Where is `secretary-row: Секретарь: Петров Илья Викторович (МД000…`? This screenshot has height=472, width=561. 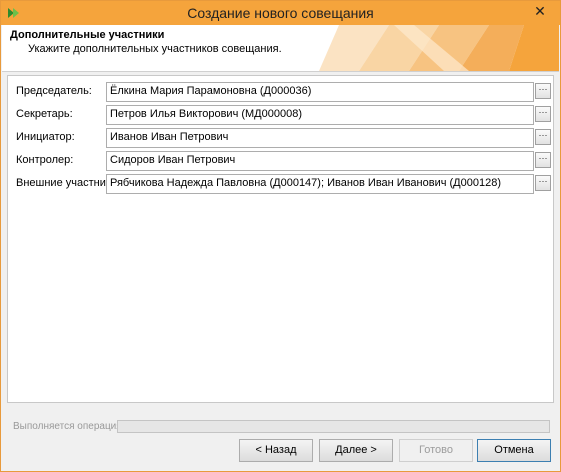 secretary-row: Секретарь: Петров Илья Викторович (МД000… is located at coordinates (280, 115).